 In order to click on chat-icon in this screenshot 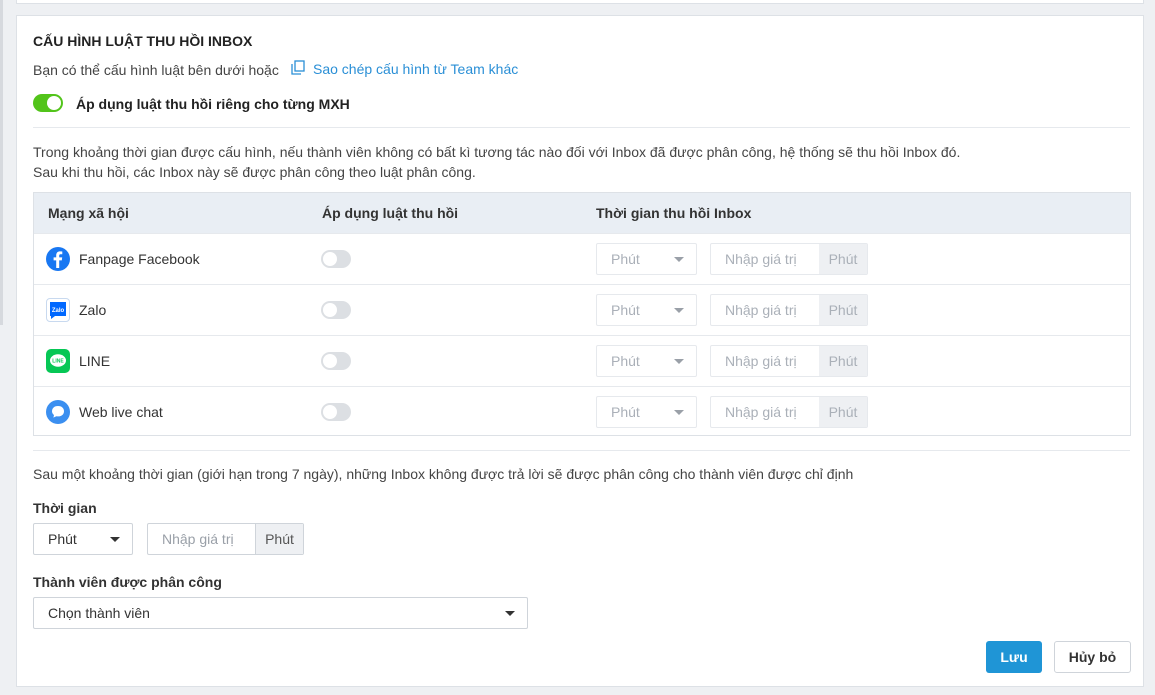, I will do `click(58, 412)`.